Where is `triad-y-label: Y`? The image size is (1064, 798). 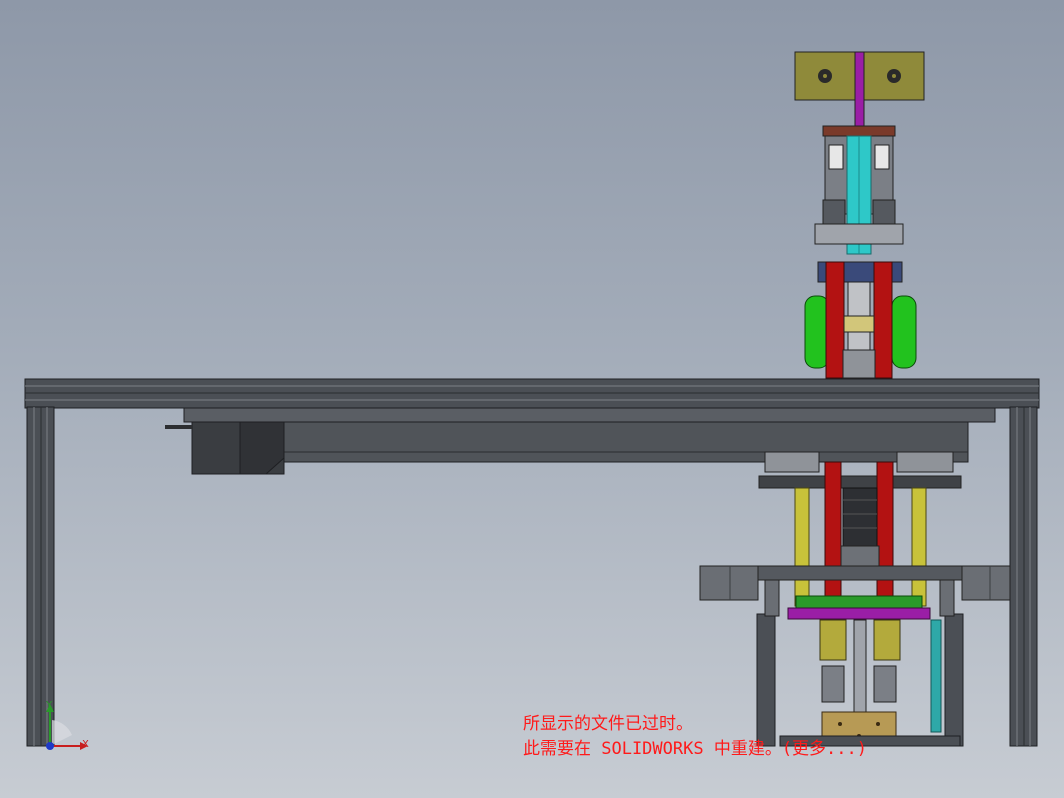
triad-y-label: Y is located at coordinates (49, 705).